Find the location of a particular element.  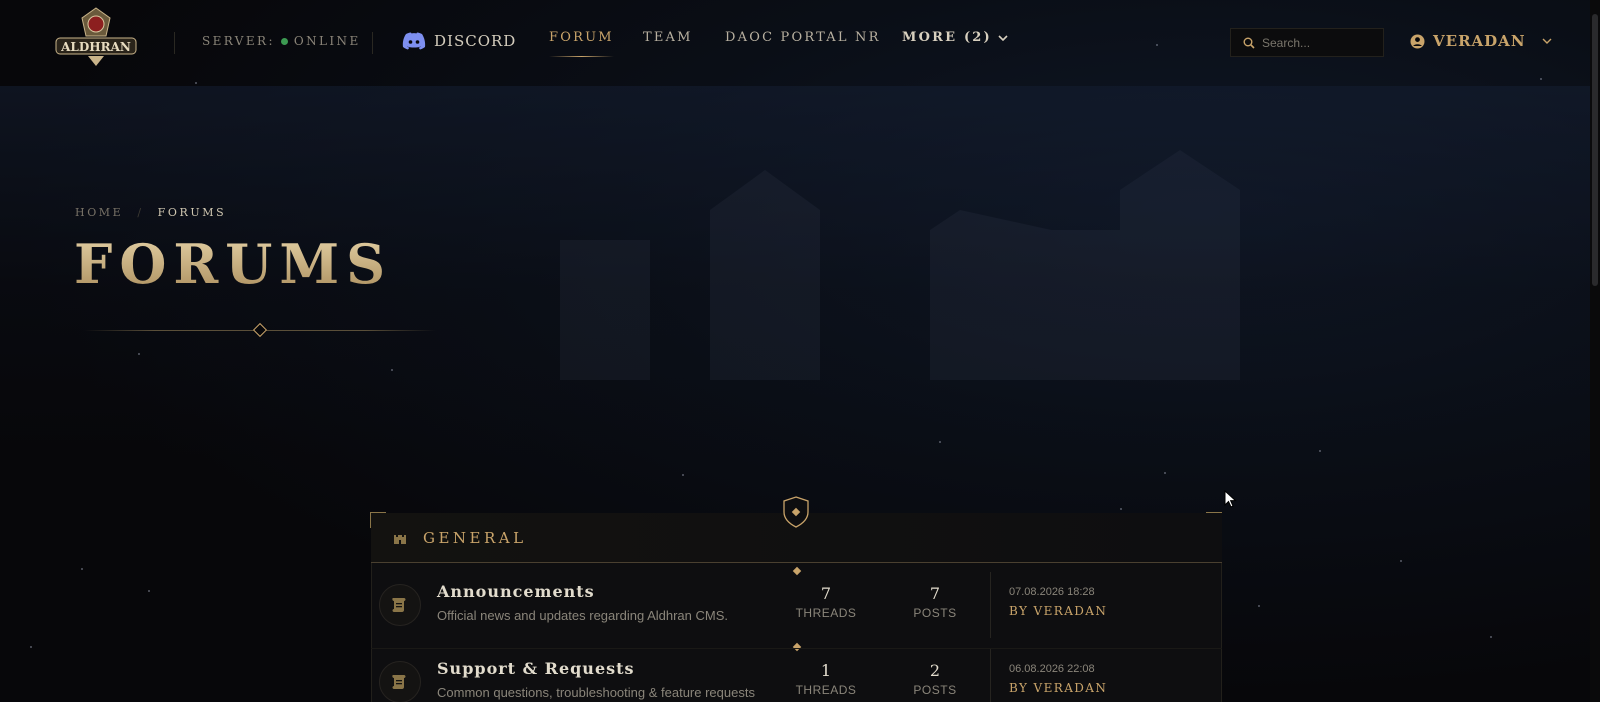

post-count: 2 POSTS is located at coordinates (935, 679).